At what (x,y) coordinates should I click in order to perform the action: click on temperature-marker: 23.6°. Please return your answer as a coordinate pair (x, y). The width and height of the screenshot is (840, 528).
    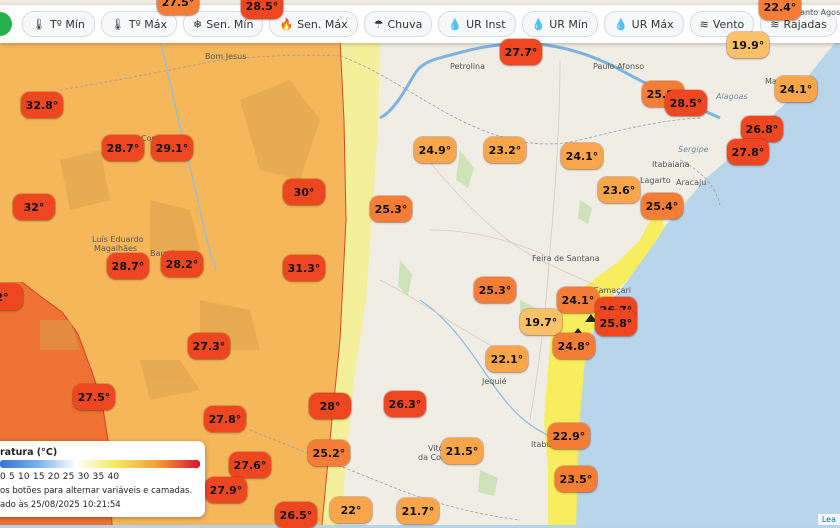
    Looking at the image, I should click on (619, 190).